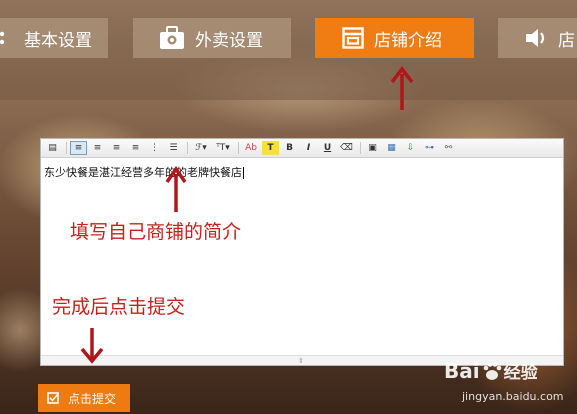 The width and height of the screenshot is (577, 414). What do you see at coordinates (53, 398) in the screenshot?
I see `checkbox-edit-icon` at bounding box center [53, 398].